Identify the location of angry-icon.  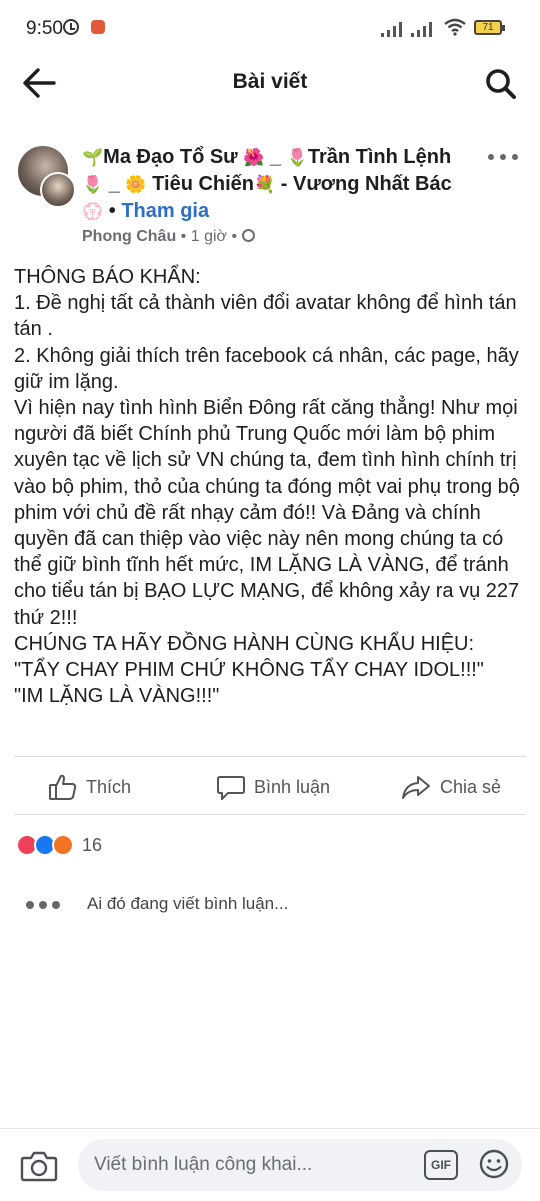
(63, 845).